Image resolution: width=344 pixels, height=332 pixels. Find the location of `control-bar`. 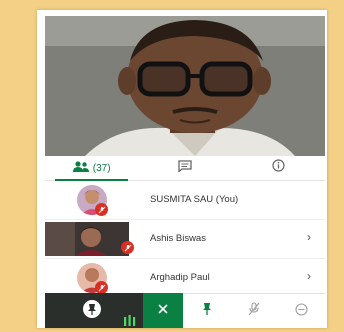

control-bar is located at coordinates (185, 310).